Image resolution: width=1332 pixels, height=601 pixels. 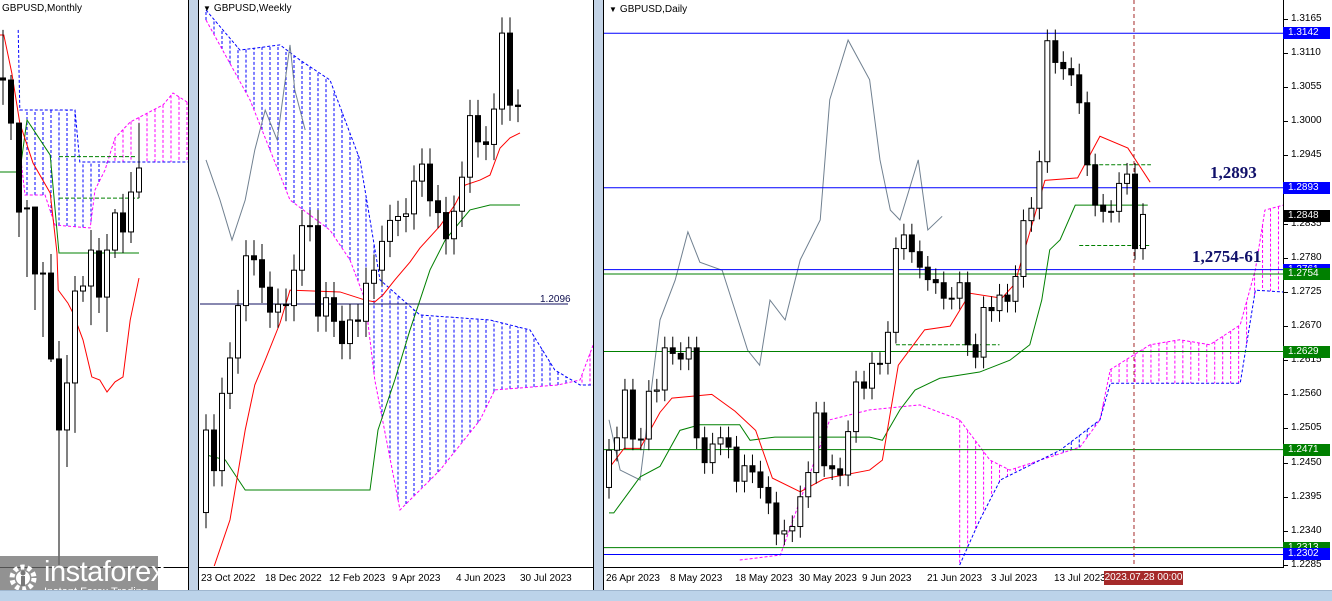 I want to click on daily-time-axis, so click(x=944, y=567).